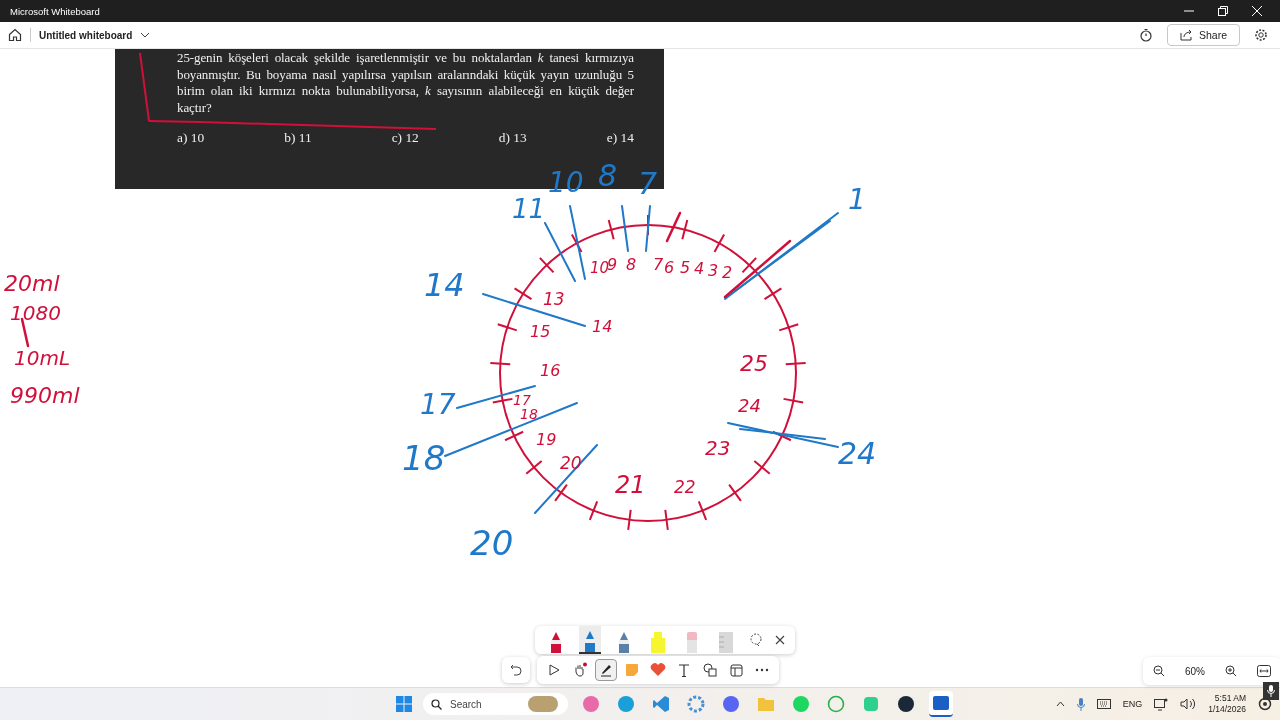  What do you see at coordinates (191, 138) in the screenshot?
I see `answer-option: a) 10` at bounding box center [191, 138].